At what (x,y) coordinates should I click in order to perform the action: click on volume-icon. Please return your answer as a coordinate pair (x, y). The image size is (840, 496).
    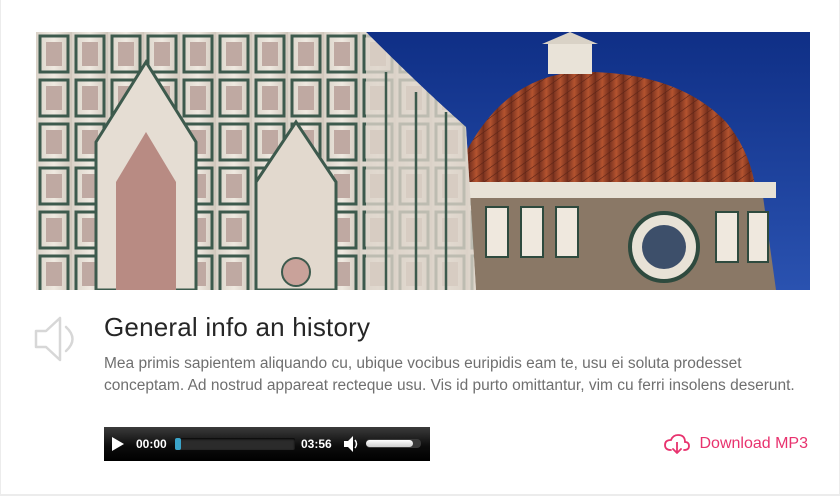
    Looking at the image, I should click on (351, 444).